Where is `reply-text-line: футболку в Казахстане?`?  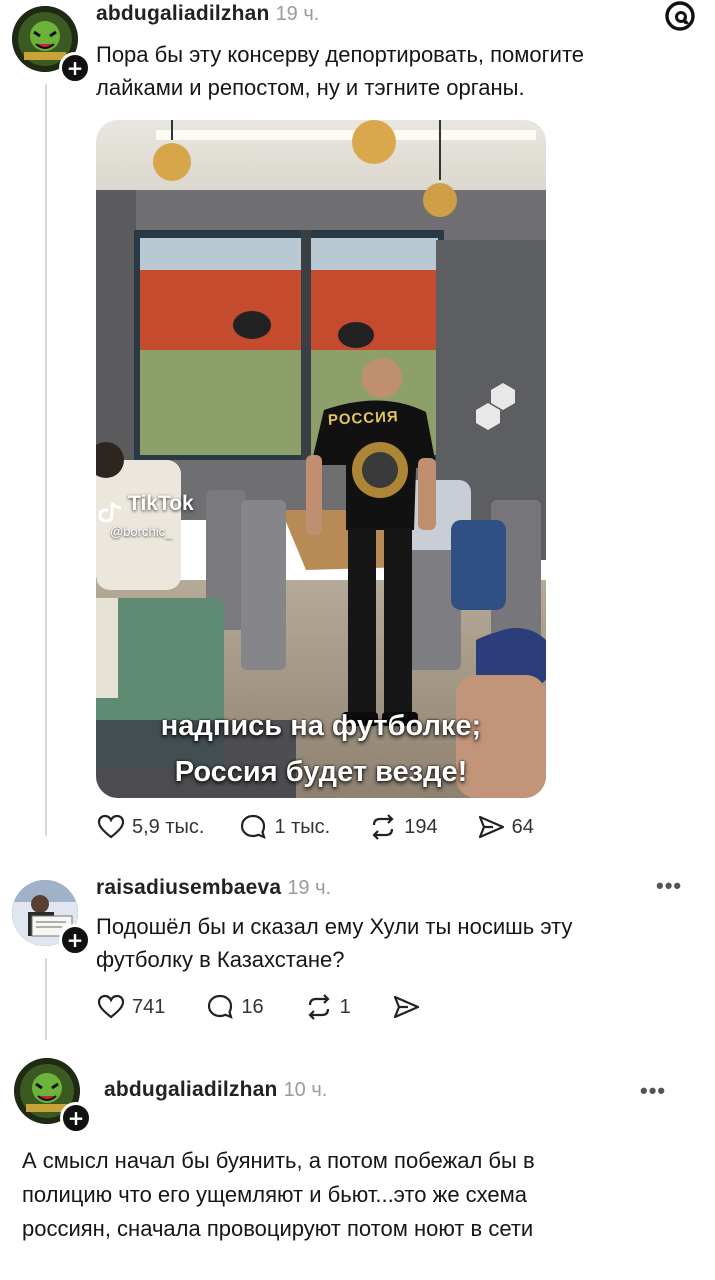 reply-text-line: футболку в Казахстане? is located at coordinates (220, 959).